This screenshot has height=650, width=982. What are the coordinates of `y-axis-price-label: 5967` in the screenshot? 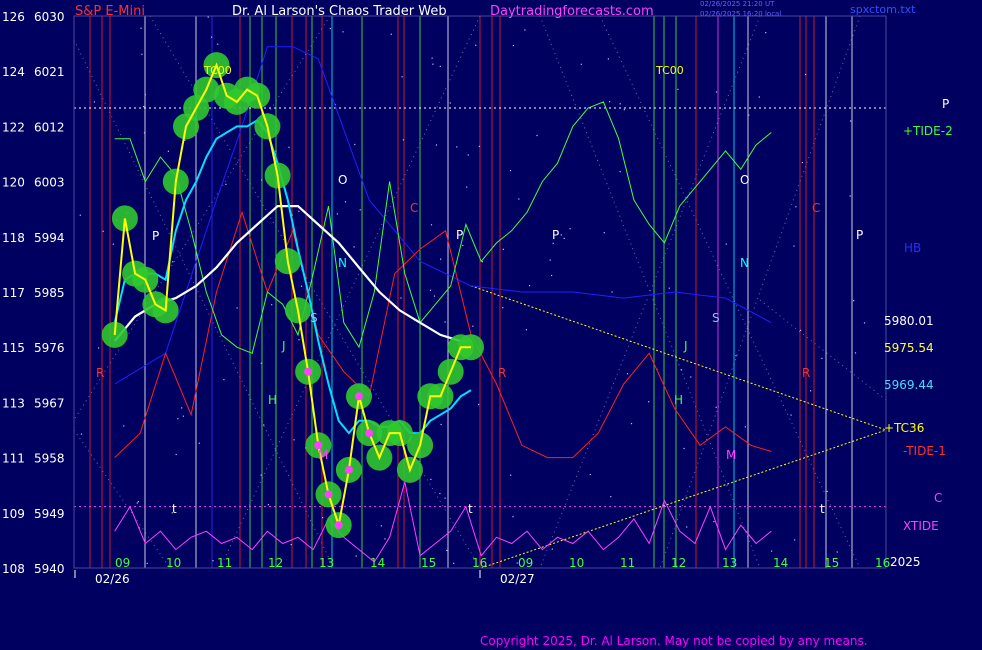 It's located at (49, 403).